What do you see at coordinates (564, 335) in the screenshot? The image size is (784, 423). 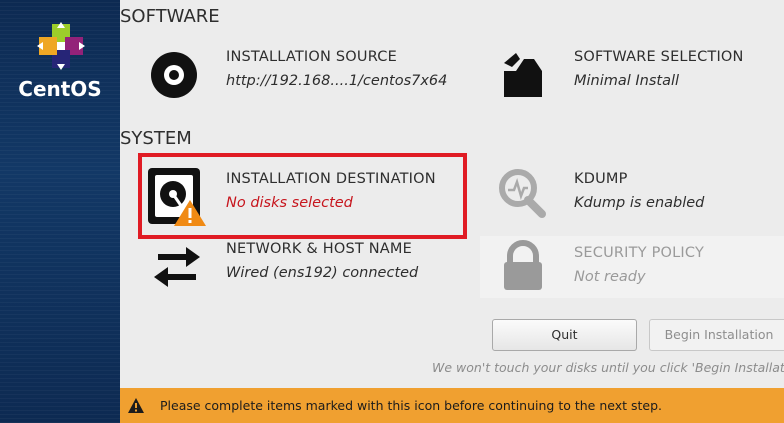 I see `quit-button: Quit` at bounding box center [564, 335].